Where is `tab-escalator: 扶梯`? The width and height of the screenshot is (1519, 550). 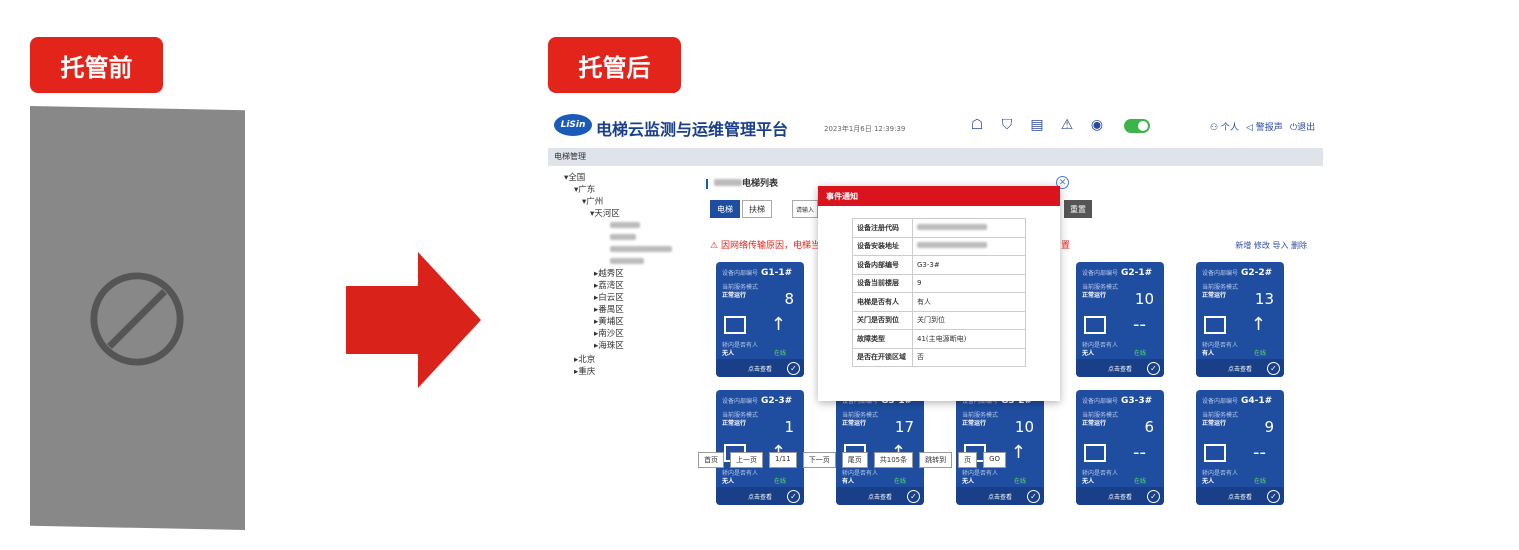 tab-escalator: 扶梯 is located at coordinates (757, 209).